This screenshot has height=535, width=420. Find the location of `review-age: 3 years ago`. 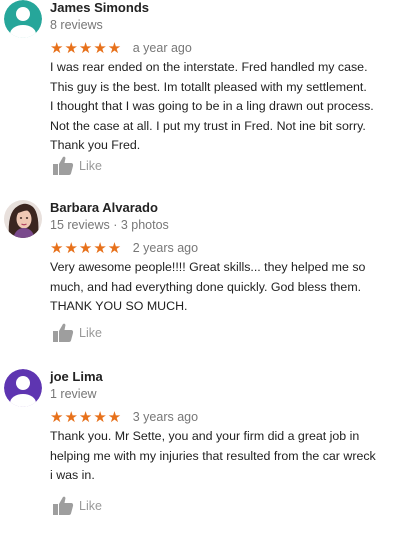

review-age: 3 years ago is located at coordinates (165, 417).